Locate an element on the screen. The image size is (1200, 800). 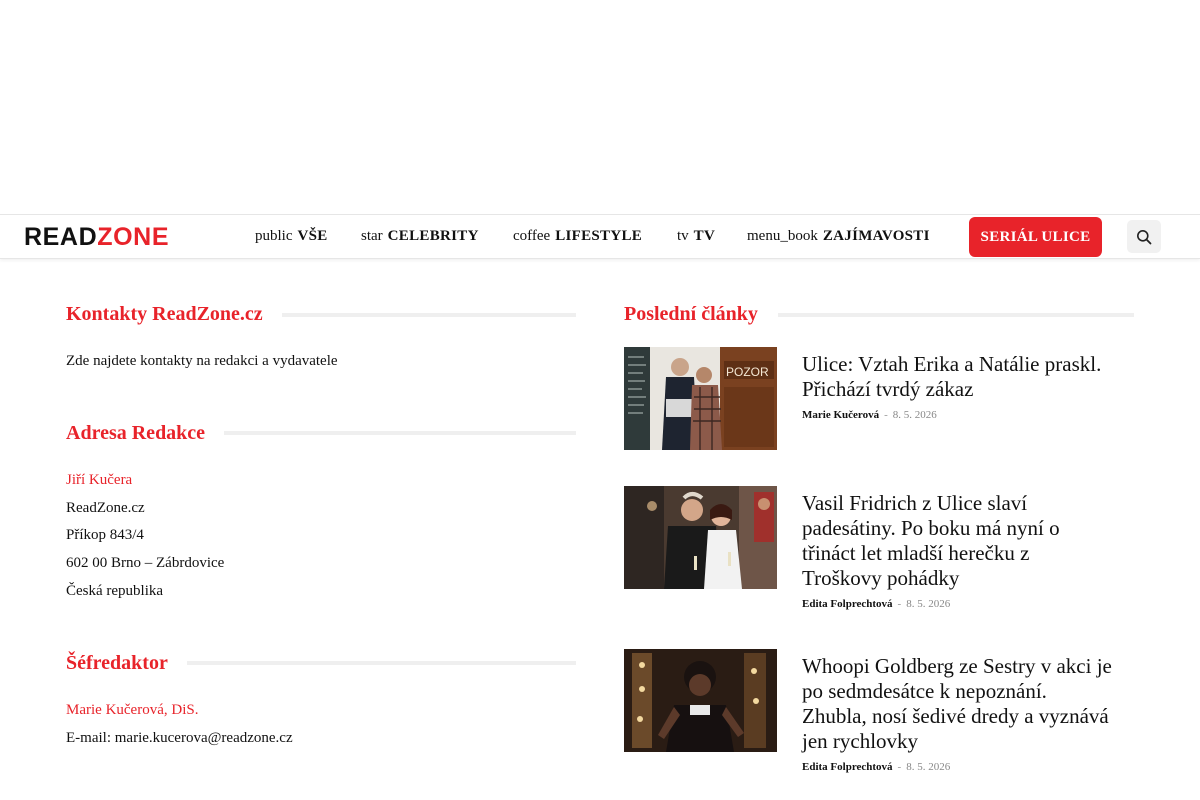
search-button is located at coordinates (1144, 236).